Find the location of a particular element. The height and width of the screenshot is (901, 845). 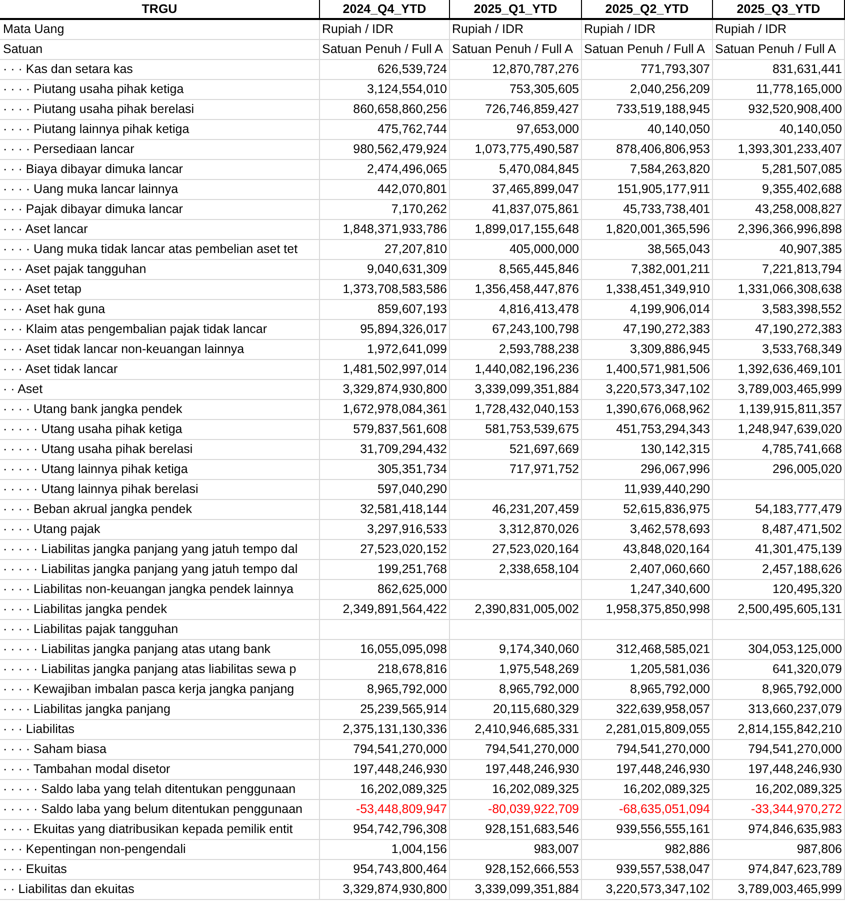

table-cell: 54,183,777,479 is located at coordinates (779, 510).